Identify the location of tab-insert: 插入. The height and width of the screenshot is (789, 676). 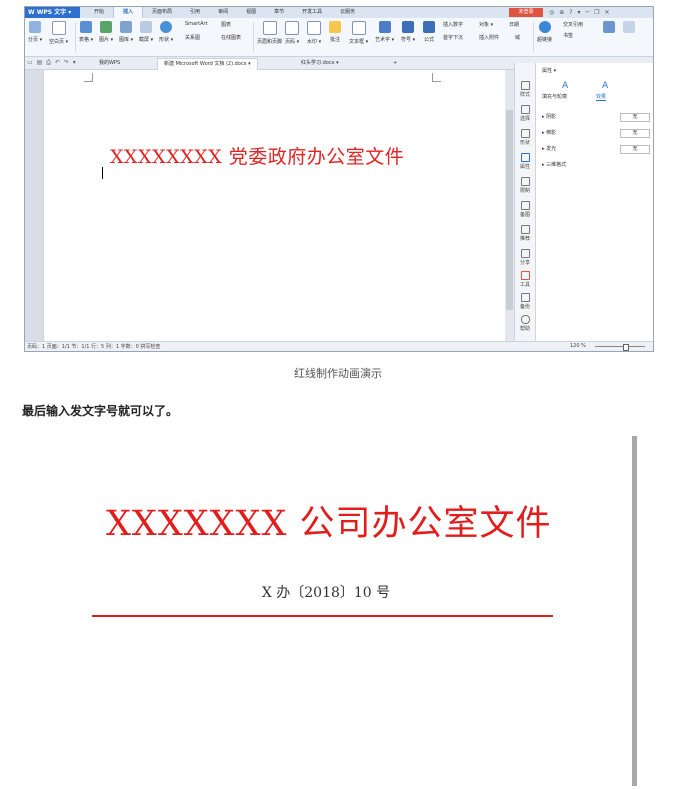
(128, 12).